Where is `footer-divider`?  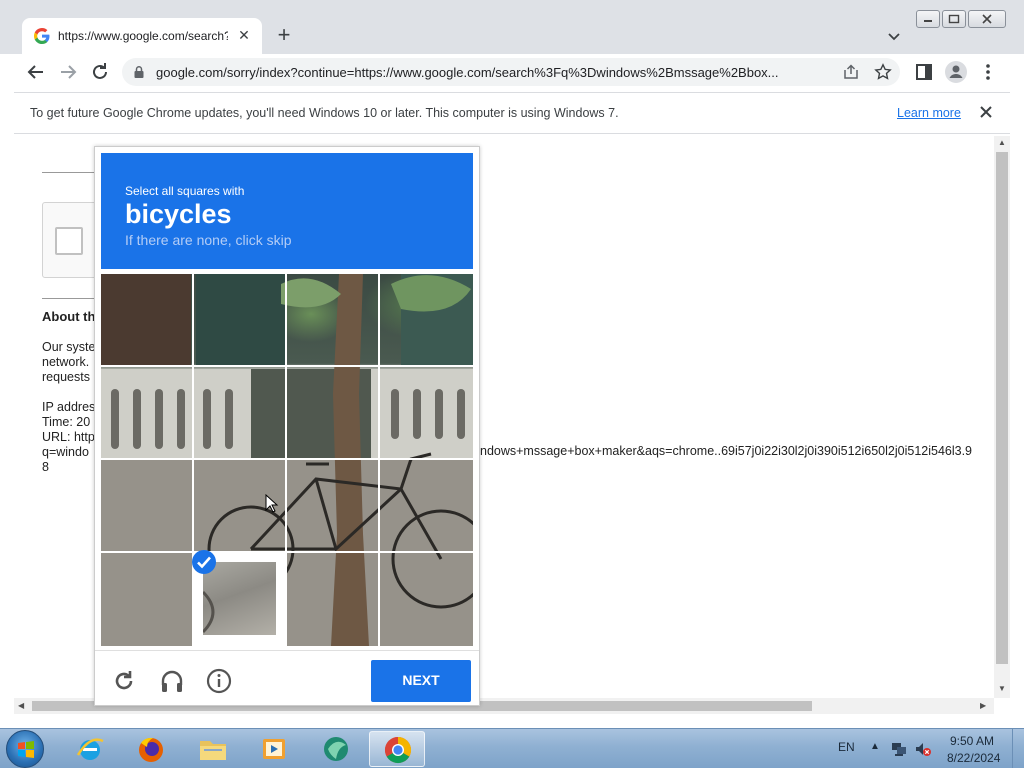 footer-divider is located at coordinates (287, 650).